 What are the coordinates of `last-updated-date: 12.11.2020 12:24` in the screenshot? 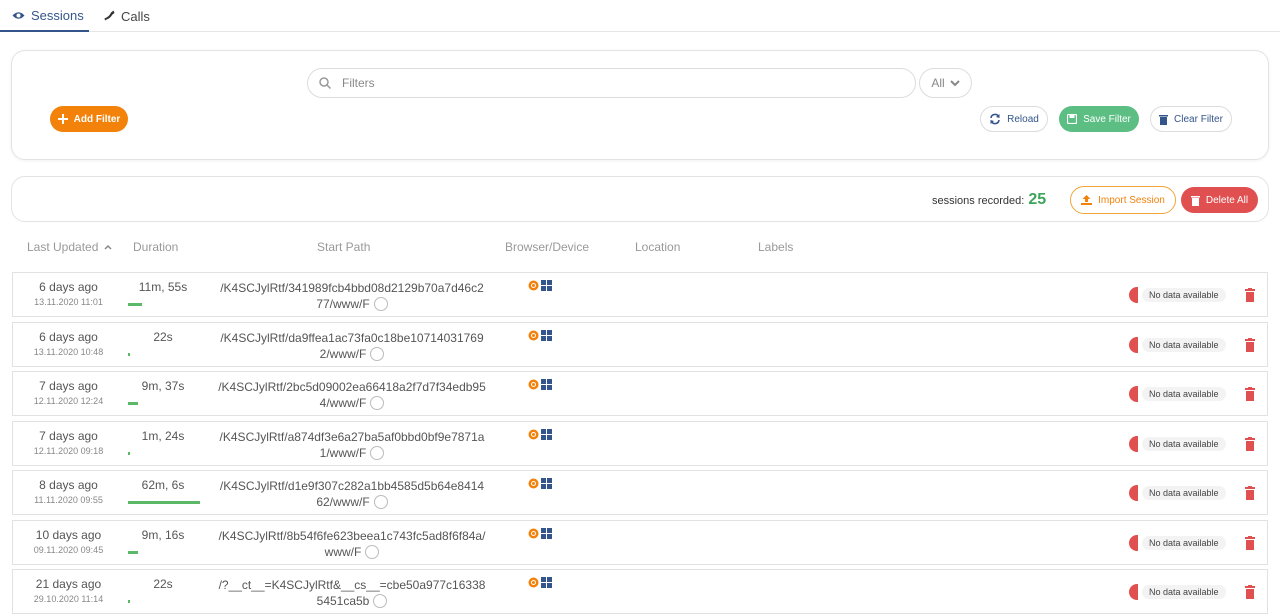 It's located at (68, 401).